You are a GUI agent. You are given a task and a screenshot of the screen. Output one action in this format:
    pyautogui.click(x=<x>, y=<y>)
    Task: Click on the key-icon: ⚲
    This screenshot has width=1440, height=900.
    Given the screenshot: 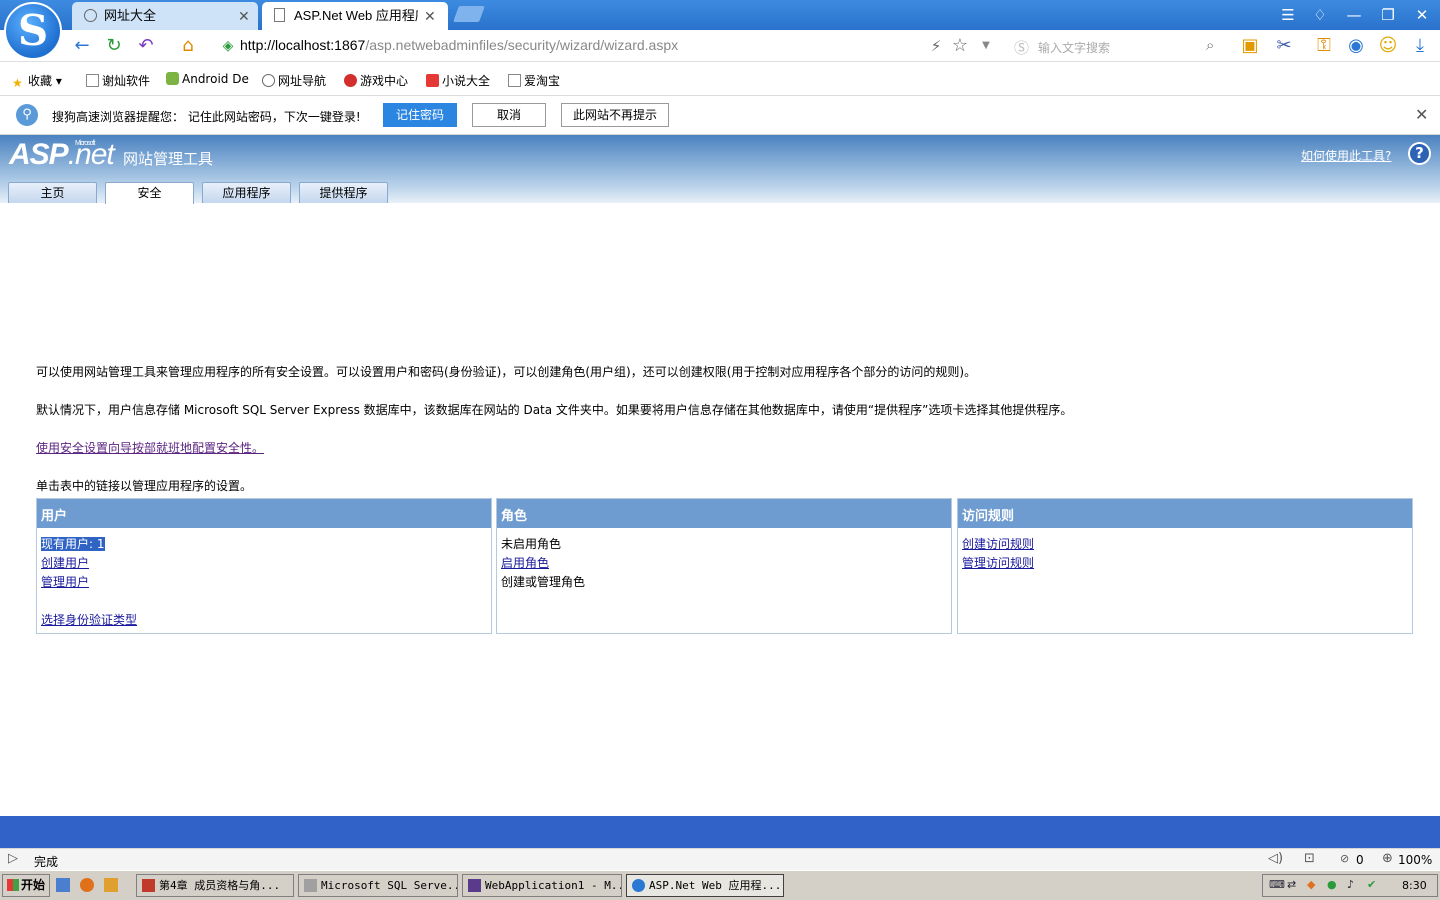 What is the action you would take?
    pyautogui.click(x=27, y=115)
    